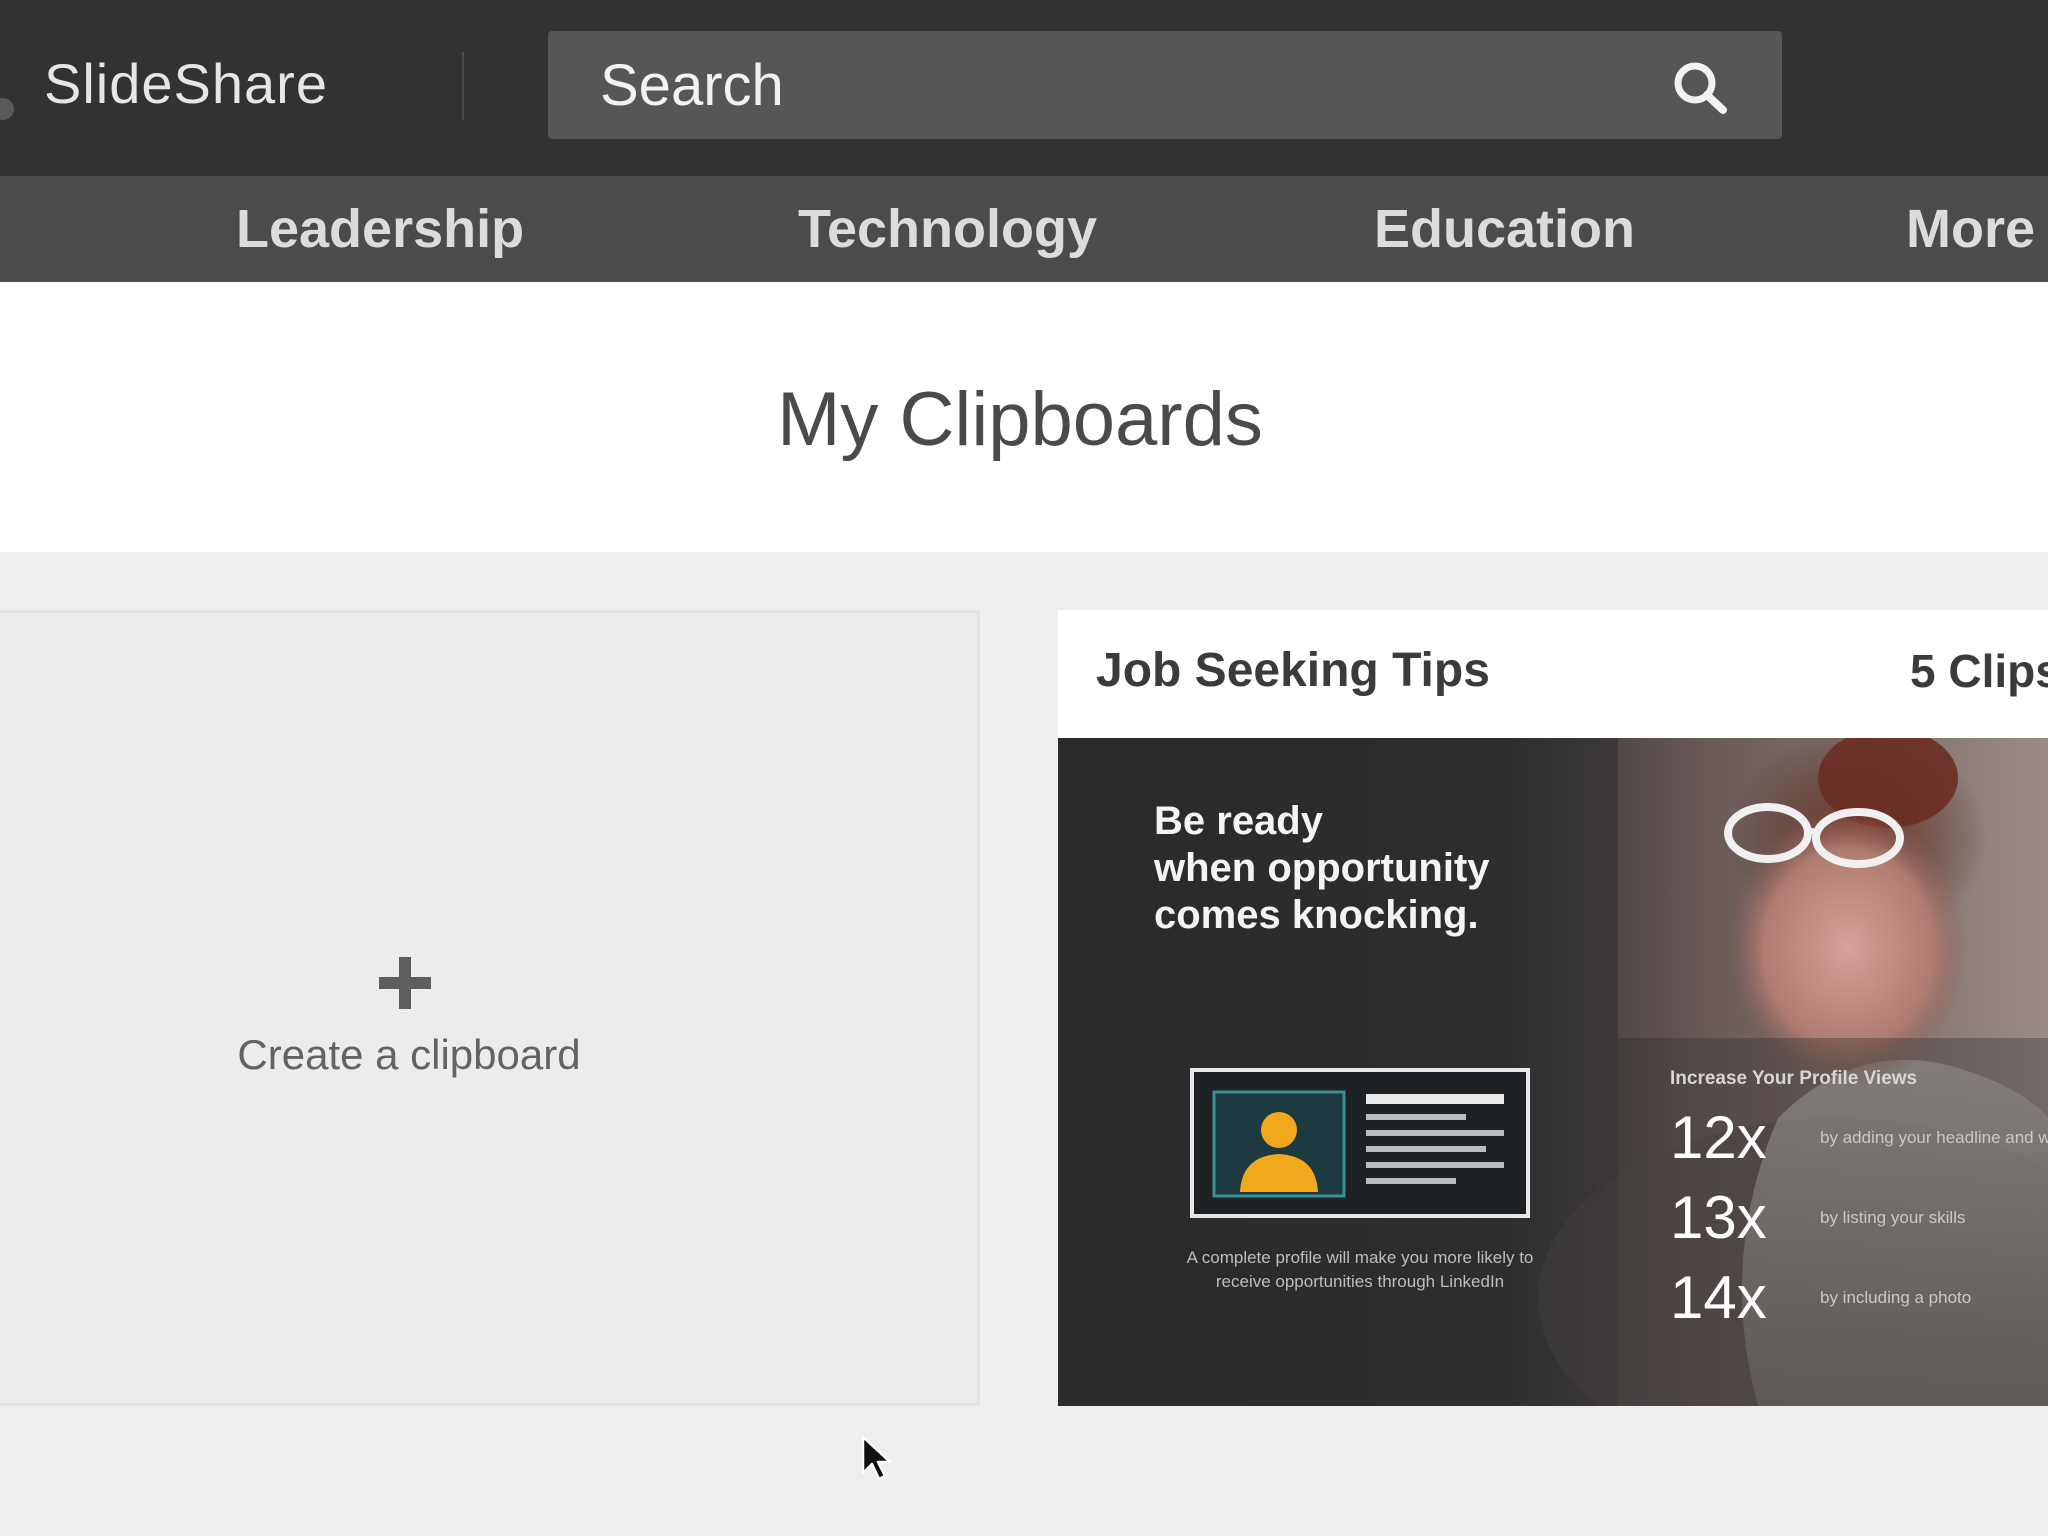 The height and width of the screenshot is (1536, 2048). What do you see at coordinates (947, 229) in the screenshot?
I see `nav-item-technology: Technology` at bounding box center [947, 229].